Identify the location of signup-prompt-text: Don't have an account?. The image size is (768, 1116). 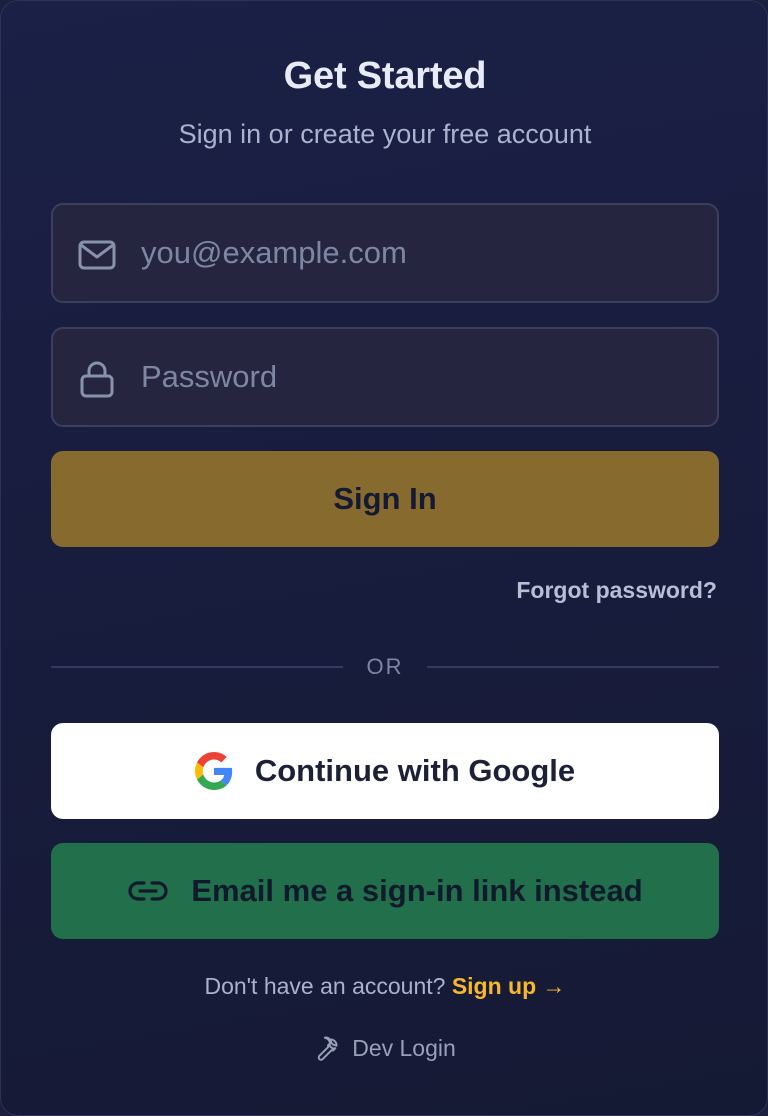
(325, 986).